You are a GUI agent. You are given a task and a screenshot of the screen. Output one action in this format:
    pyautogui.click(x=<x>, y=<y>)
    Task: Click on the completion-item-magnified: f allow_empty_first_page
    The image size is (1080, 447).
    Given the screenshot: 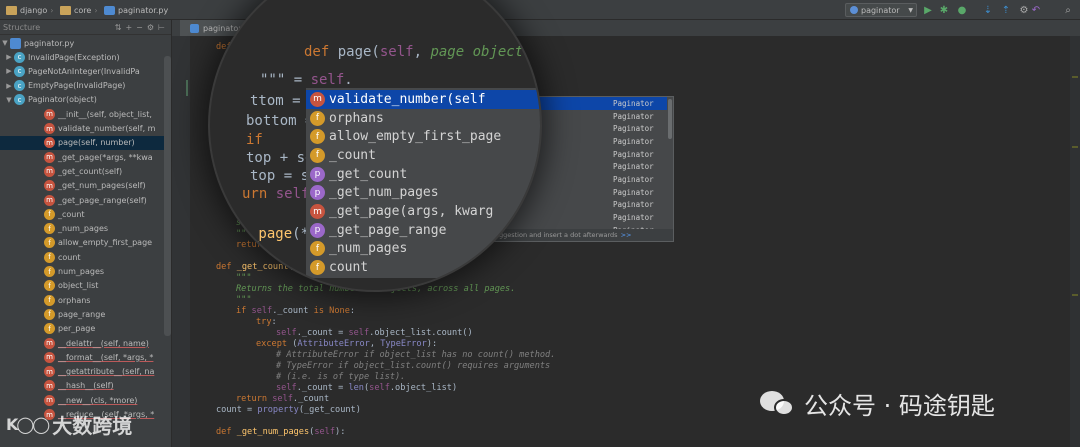 What is the action you would take?
    pyautogui.click(x=423, y=136)
    